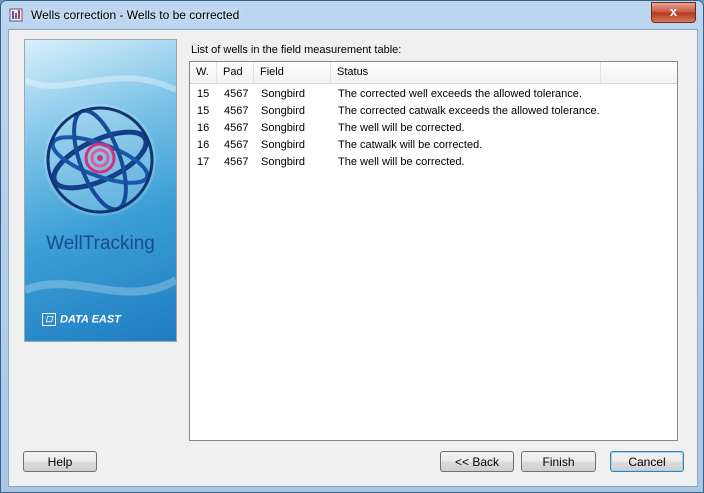  Describe the element at coordinates (466, 72) in the screenshot. I see `column-header-status: Status` at that location.